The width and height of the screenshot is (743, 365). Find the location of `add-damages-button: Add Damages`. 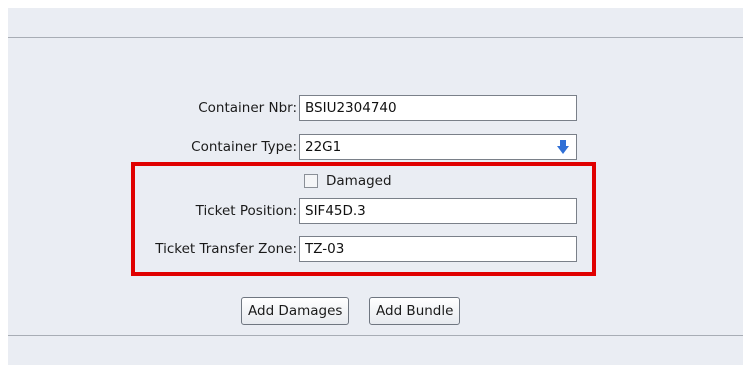

add-damages-button: Add Damages is located at coordinates (295, 311).